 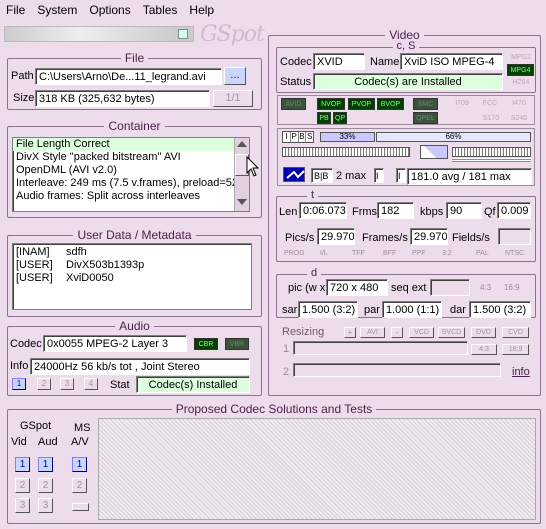 What do you see at coordinates (296, 82) in the screenshot?
I see `video-status-label: Status` at bounding box center [296, 82].